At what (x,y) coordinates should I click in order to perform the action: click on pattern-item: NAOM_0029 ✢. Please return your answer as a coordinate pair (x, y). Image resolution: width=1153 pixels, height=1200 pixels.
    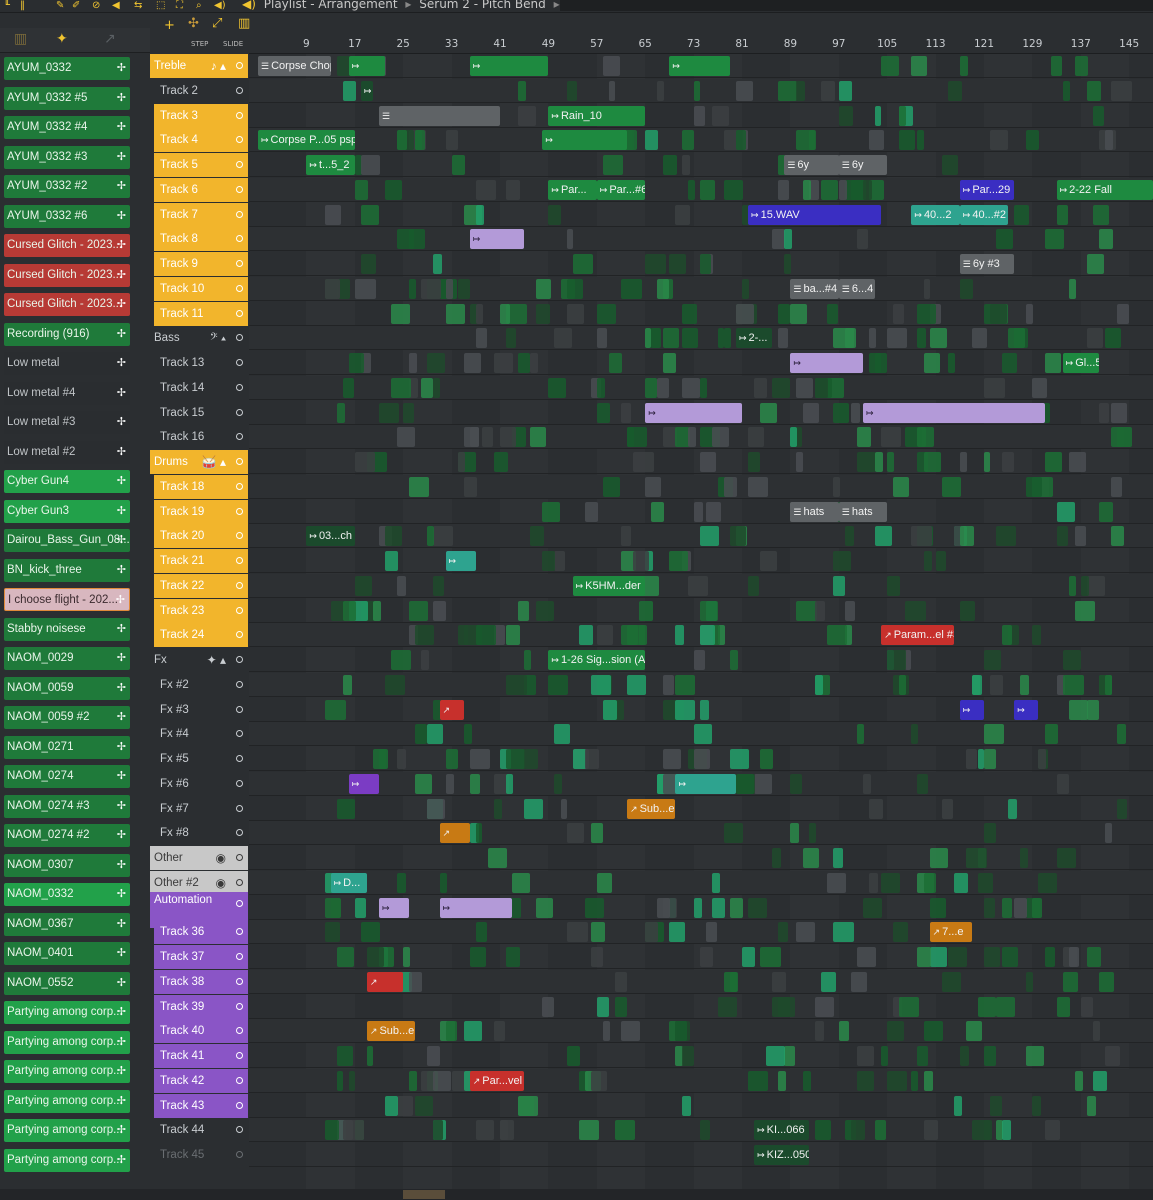
    Looking at the image, I should click on (67, 658).